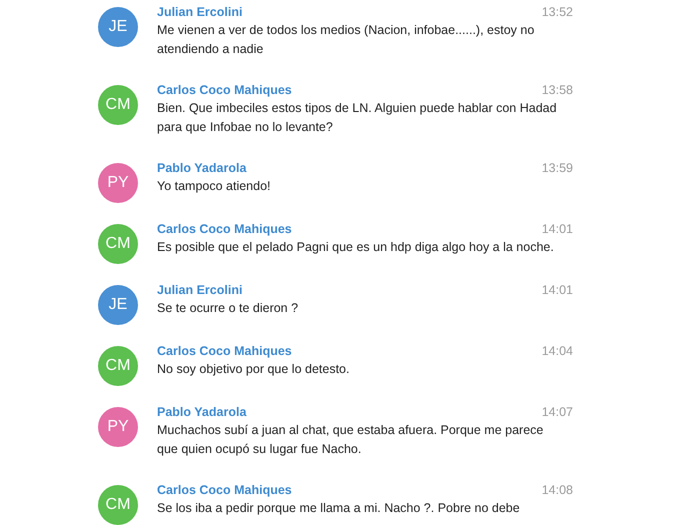 The width and height of the screenshot is (700, 525). I want to click on message-text: Se los iba a pedir porque me llama a mi. Nacho ?. Pobre no debe, so click(339, 508).